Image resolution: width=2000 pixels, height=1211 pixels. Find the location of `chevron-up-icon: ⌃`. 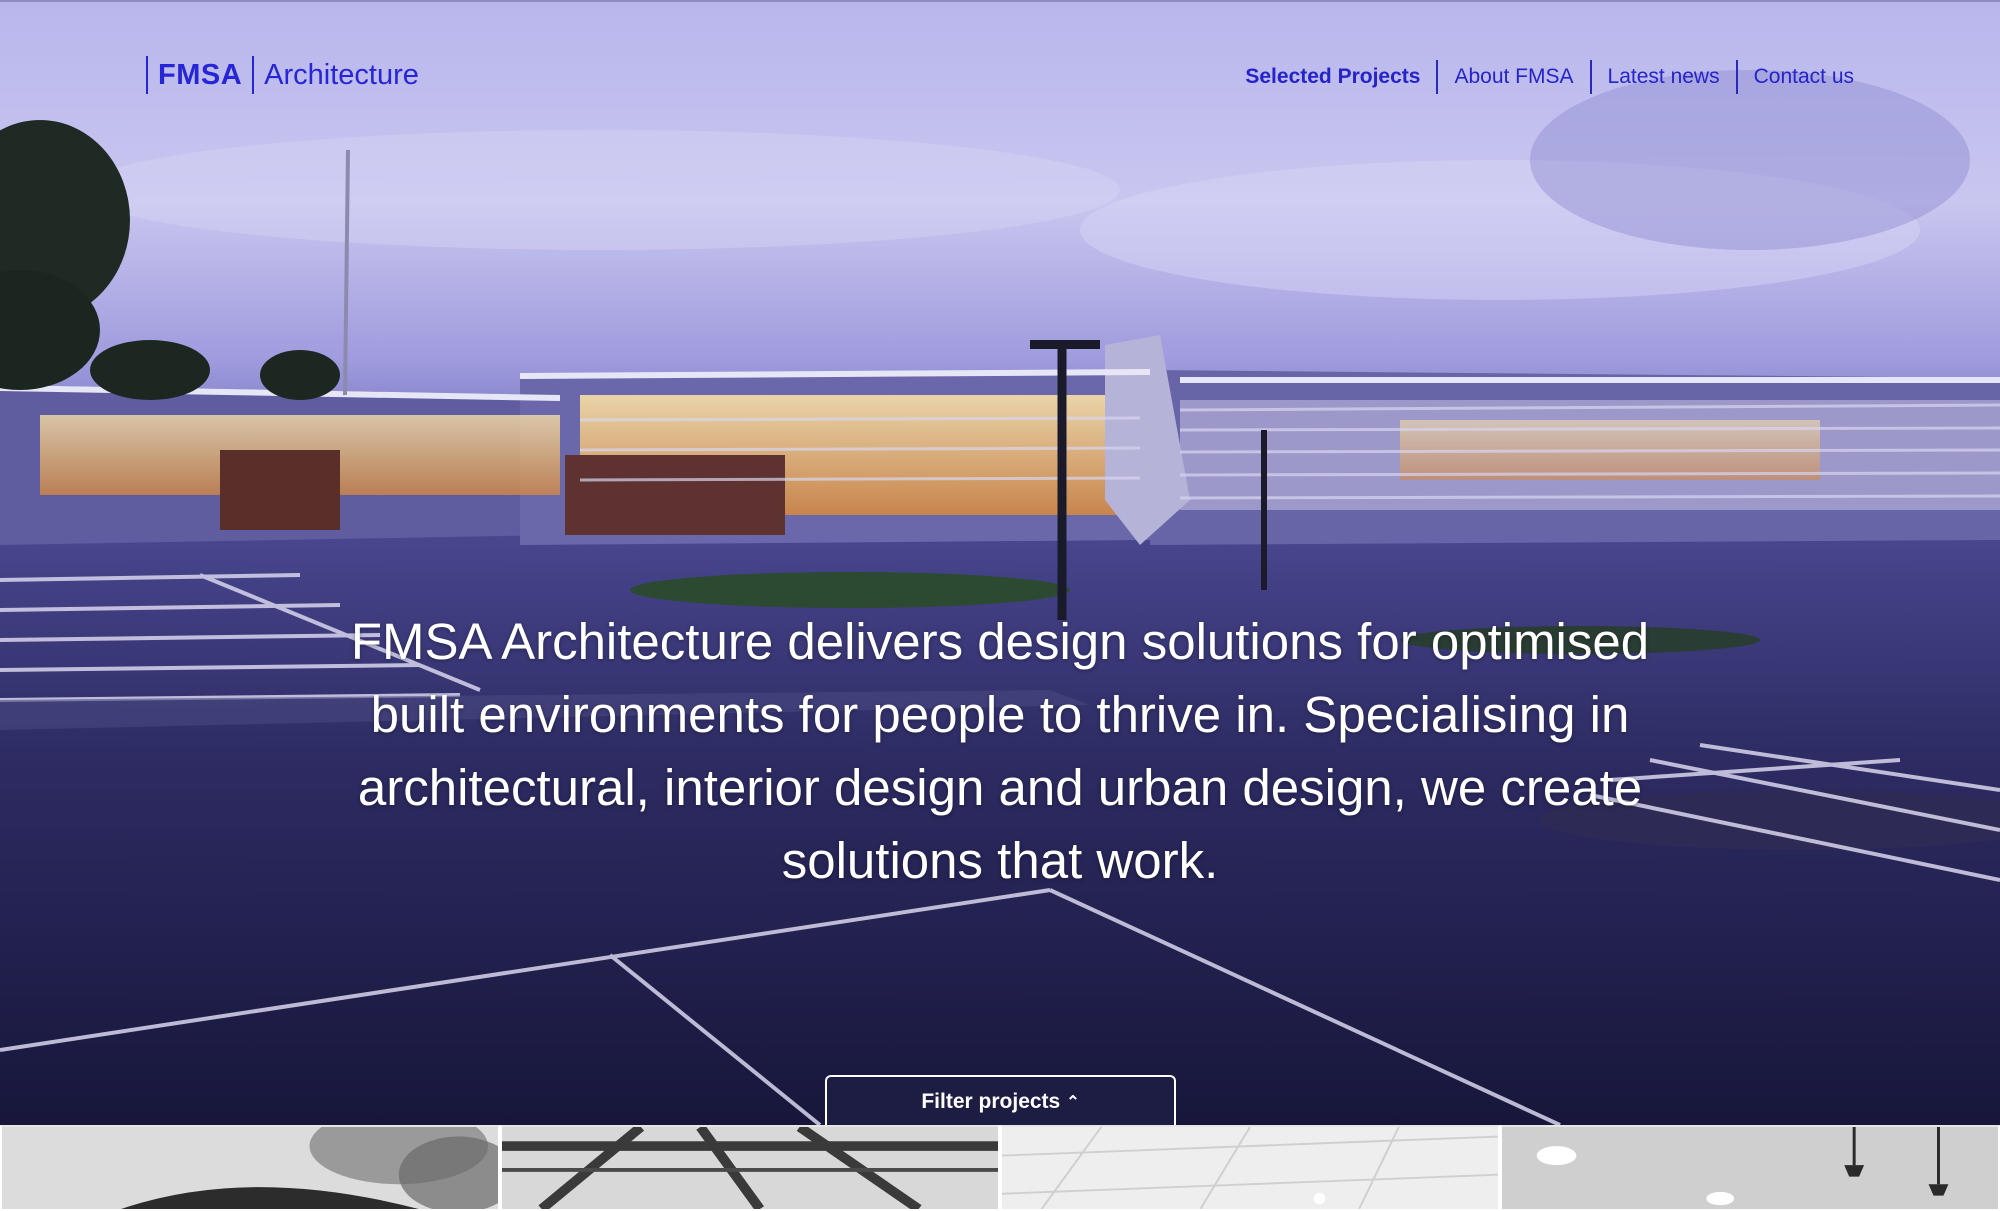

chevron-up-icon: ⌃ is located at coordinates (1073, 1102).